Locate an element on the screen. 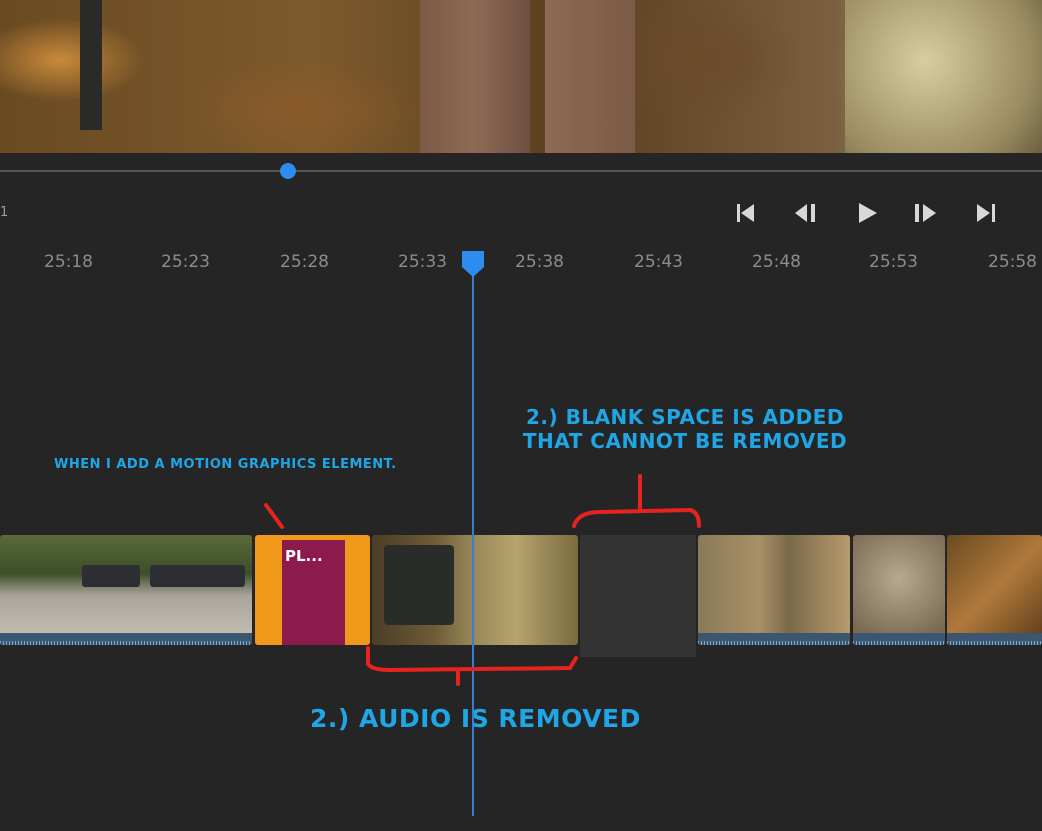  clip-vehicles is located at coordinates (126, 590).